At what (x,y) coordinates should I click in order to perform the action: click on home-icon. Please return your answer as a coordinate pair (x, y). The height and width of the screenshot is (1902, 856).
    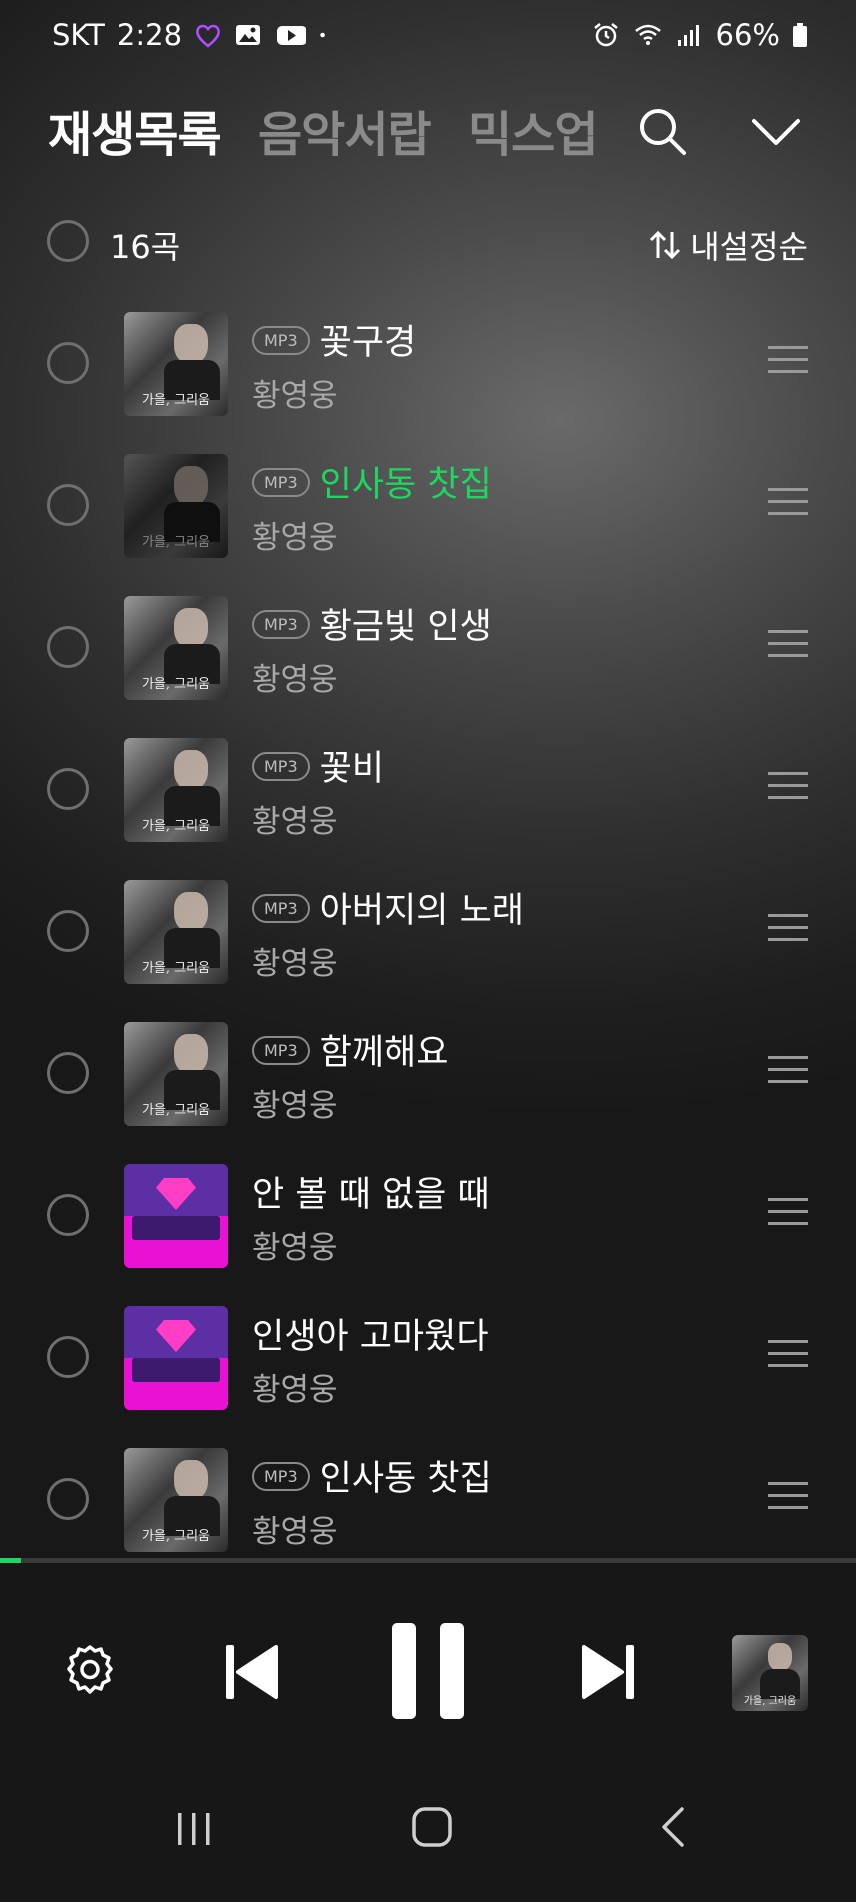
    Looking at the image, I should click on (432, 1827).